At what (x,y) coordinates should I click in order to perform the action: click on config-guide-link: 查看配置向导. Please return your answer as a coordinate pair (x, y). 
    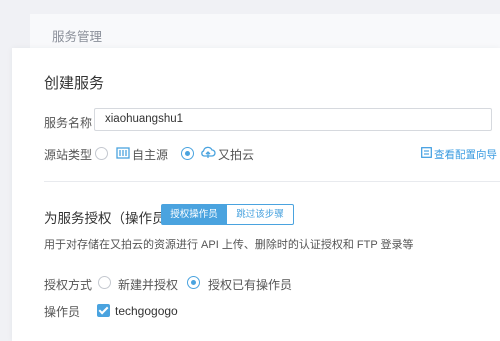
    Looking at the image, I should click on (465, 154).